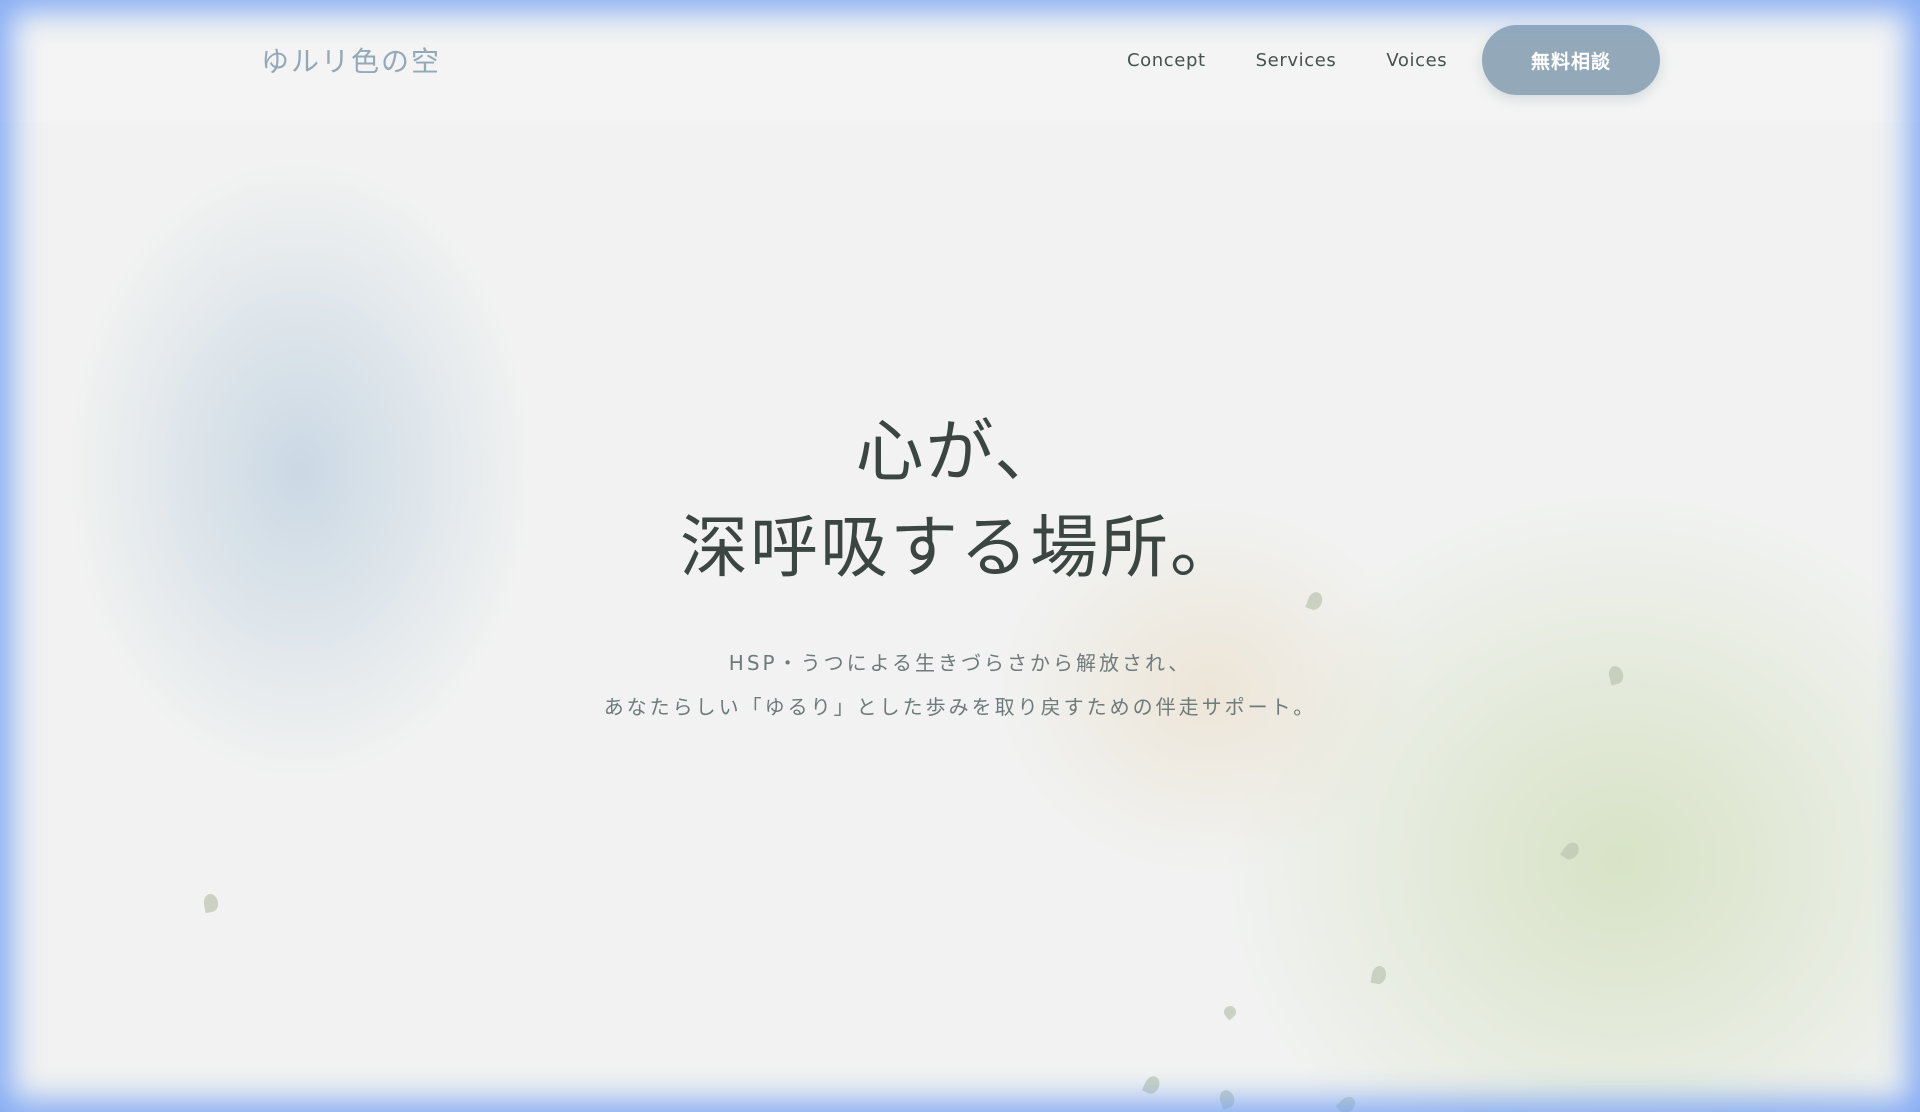  I want to click on nav-link-voices: Voices, so click(1416, 60).